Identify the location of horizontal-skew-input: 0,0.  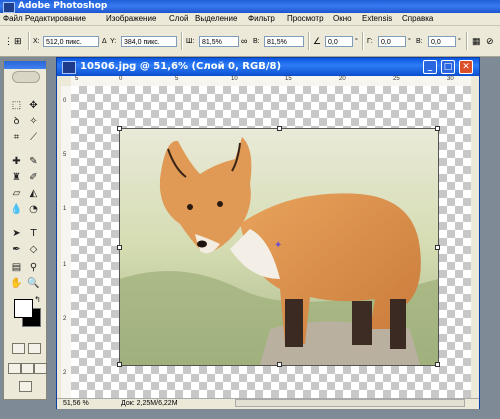
(392, 41).